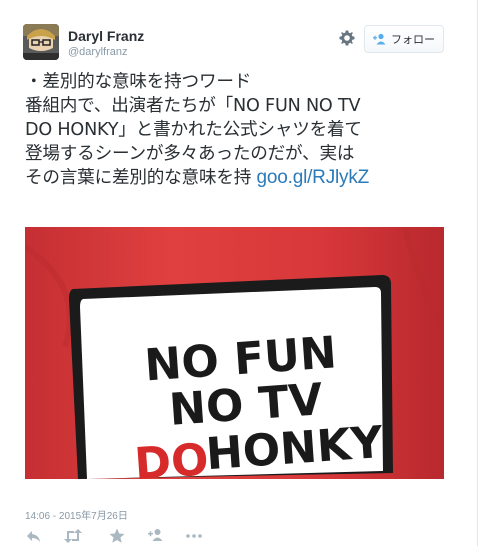 This screenshot has height=546, width=486. I want to click on author-handle: @darylfranz, so click(106, 52).